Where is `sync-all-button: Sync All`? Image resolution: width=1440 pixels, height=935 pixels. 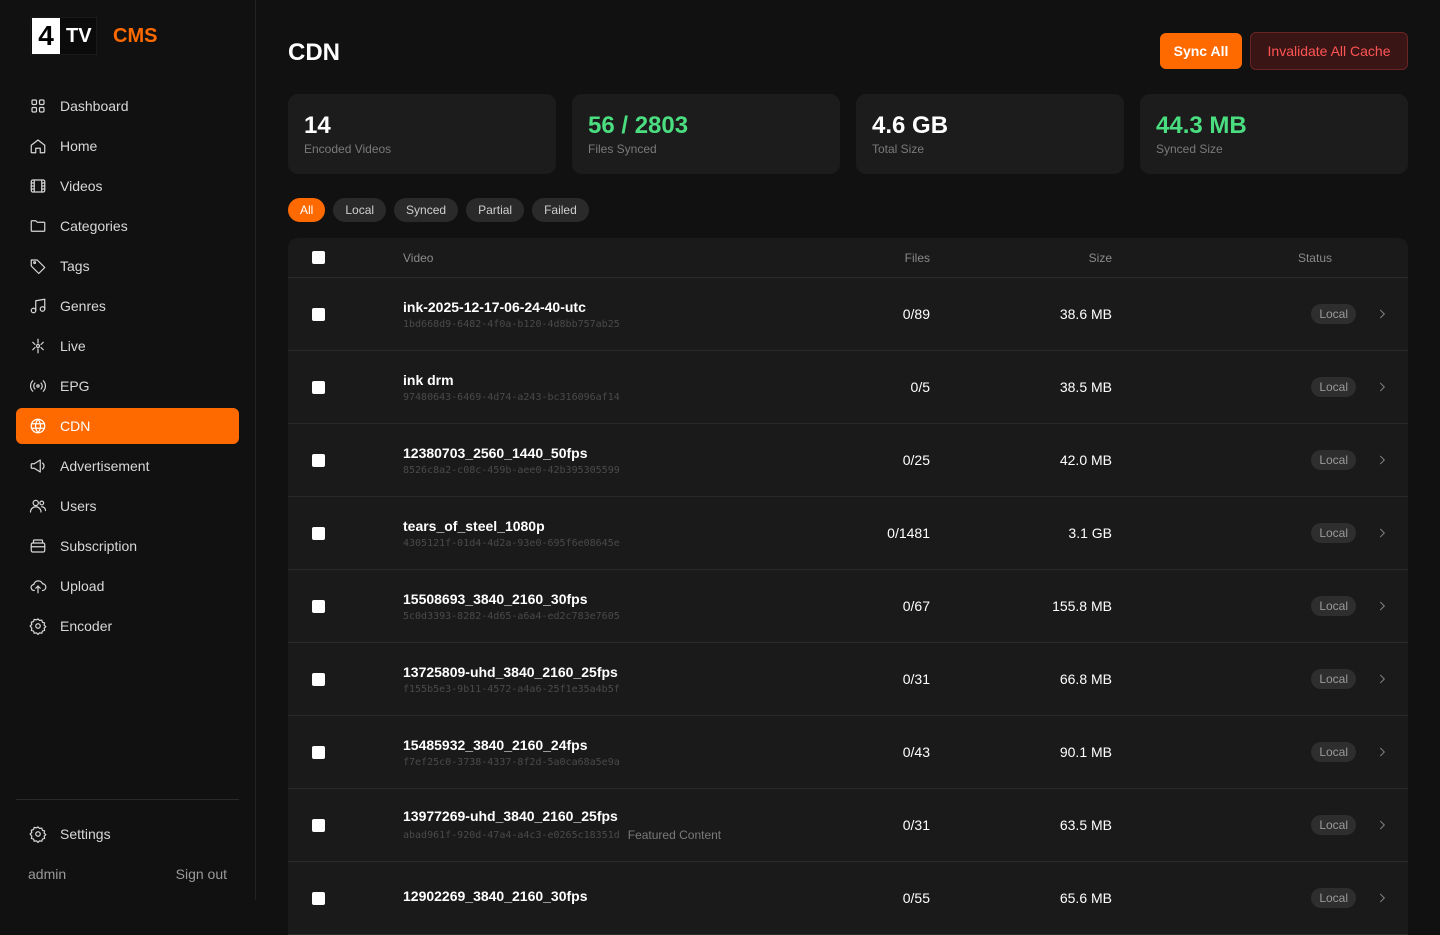 sync-all-button: Sync All is located at coordinates (1201, 51).